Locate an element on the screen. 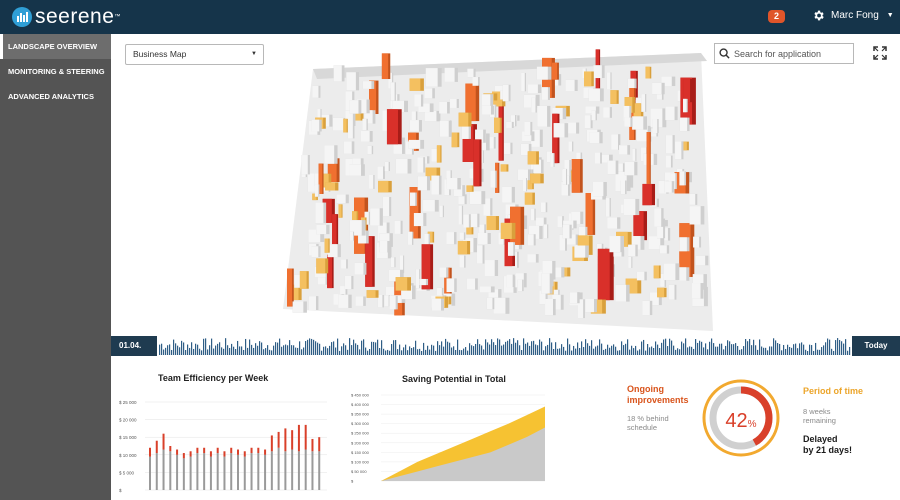 The image size is (900, 500). ongoing-label: Ongoing improvements is located at coordinates (658, 394).